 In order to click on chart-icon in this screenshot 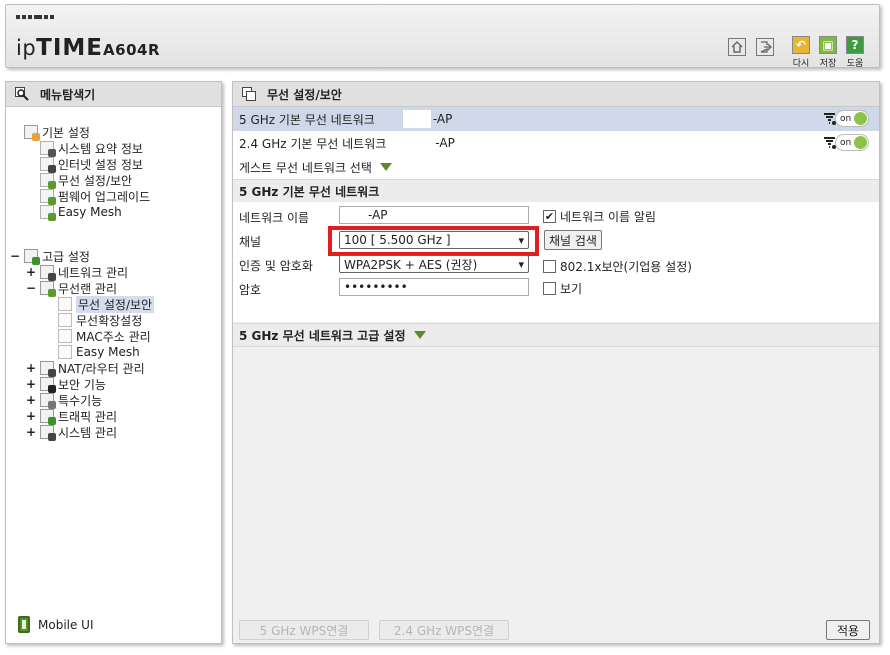, I will do `click(48, 149)`.